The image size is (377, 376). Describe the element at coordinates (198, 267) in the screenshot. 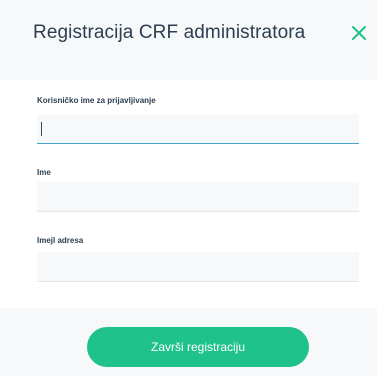

I see `email-input` at that location.